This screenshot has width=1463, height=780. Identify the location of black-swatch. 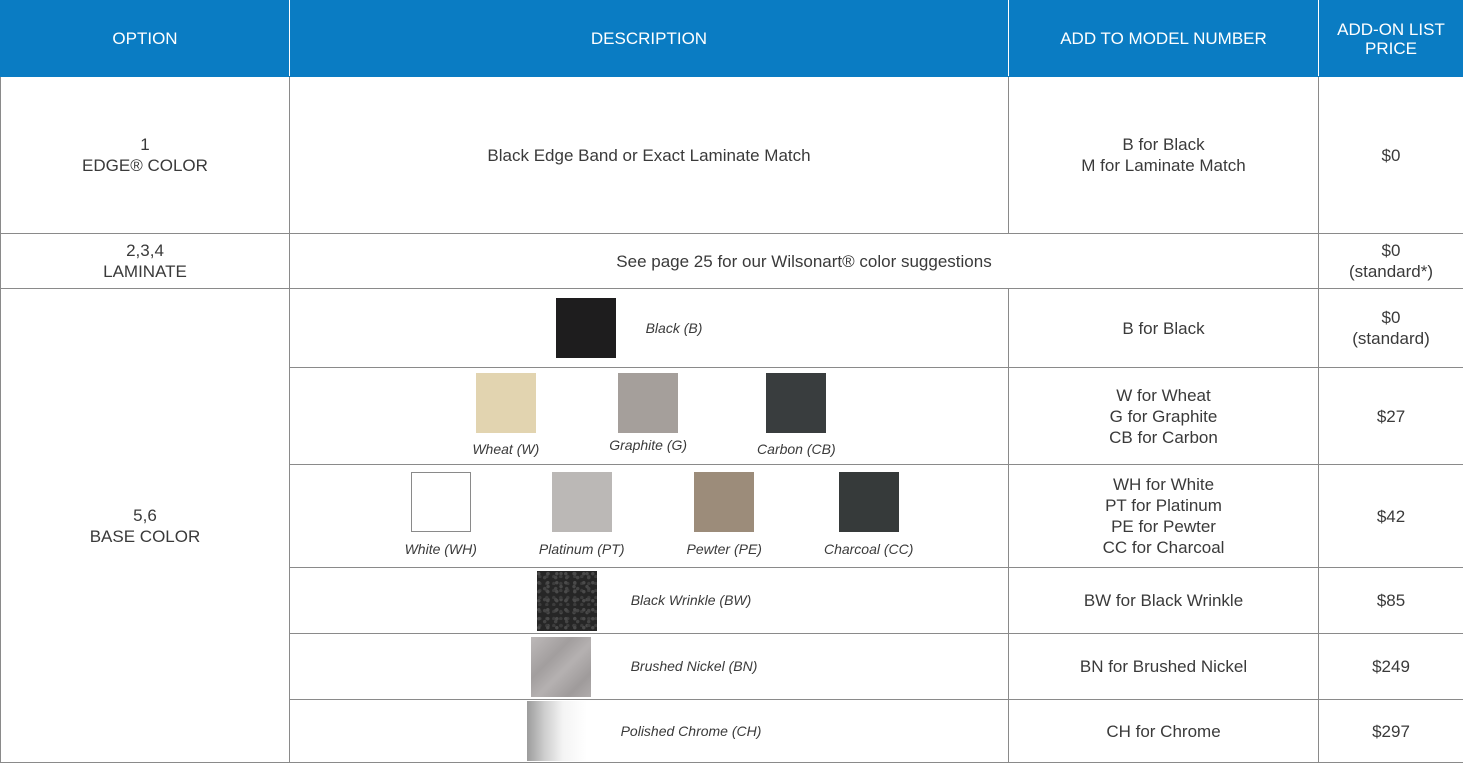
(585, 328).